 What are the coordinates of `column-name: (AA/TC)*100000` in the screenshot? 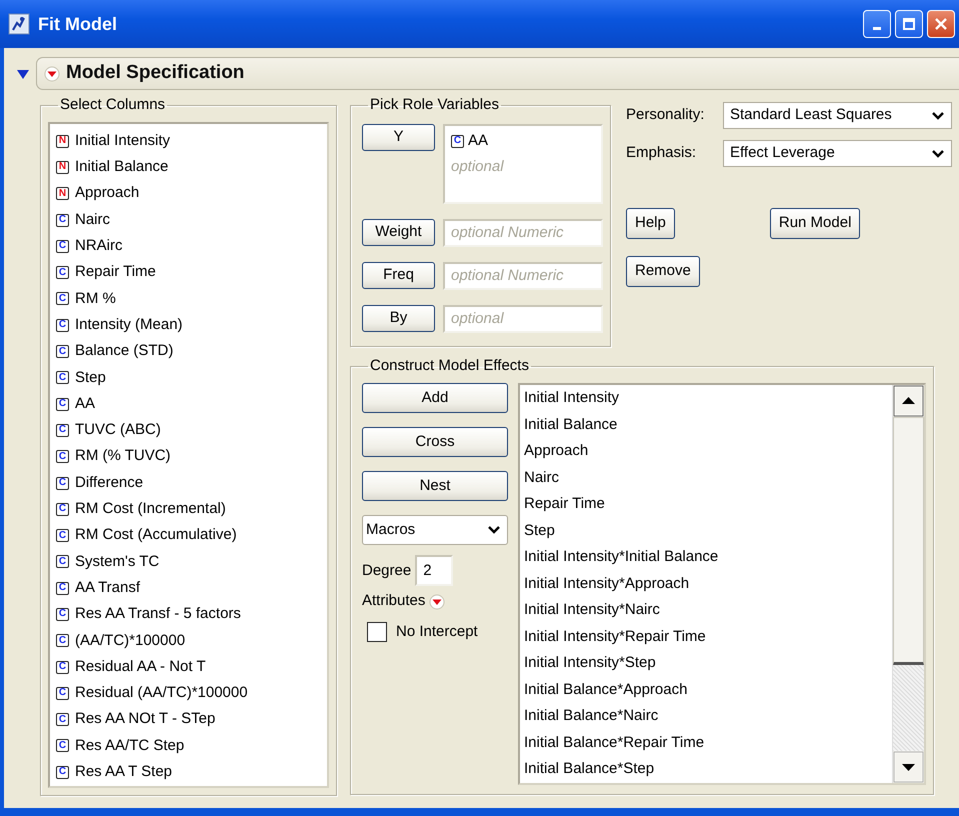 It's located at (130, 641).